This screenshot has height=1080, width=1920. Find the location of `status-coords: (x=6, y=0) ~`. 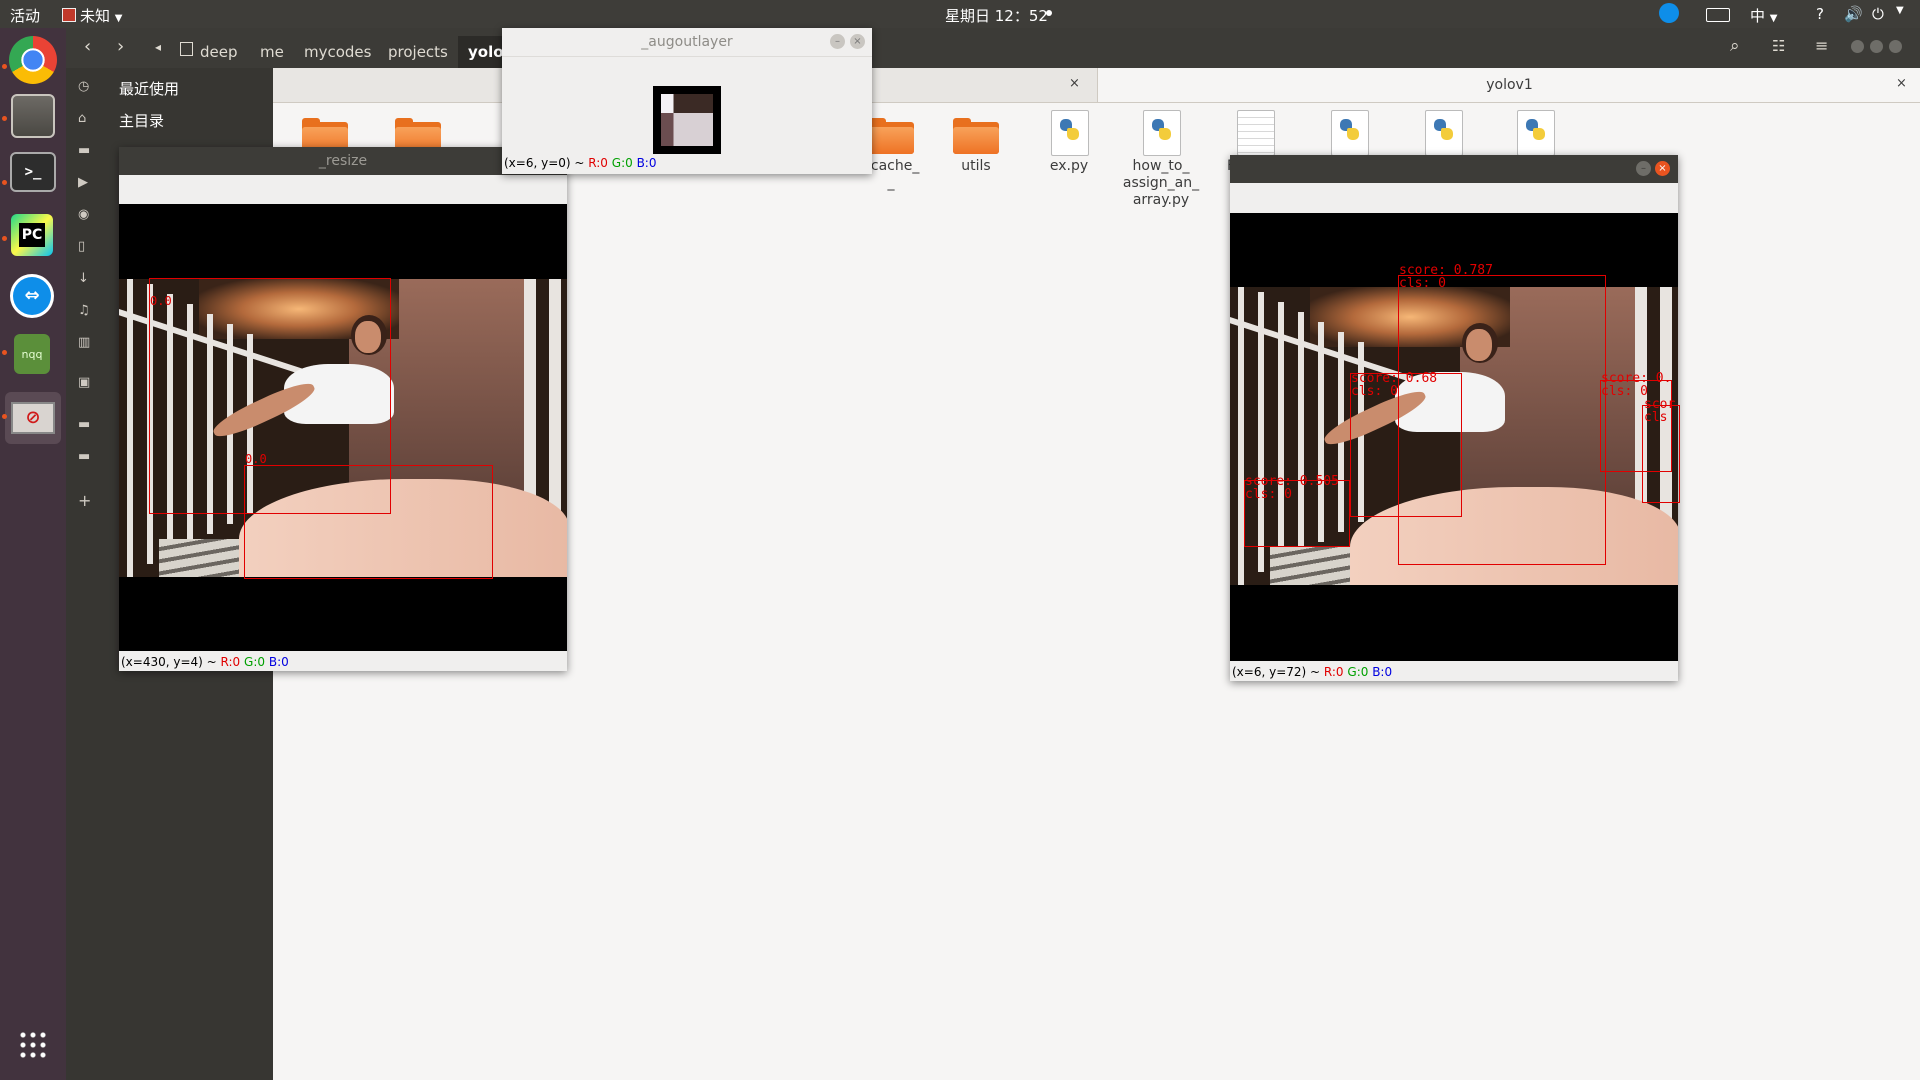

status-coords: (x=6, y=0) ~ is located at coordinates (544, 163).